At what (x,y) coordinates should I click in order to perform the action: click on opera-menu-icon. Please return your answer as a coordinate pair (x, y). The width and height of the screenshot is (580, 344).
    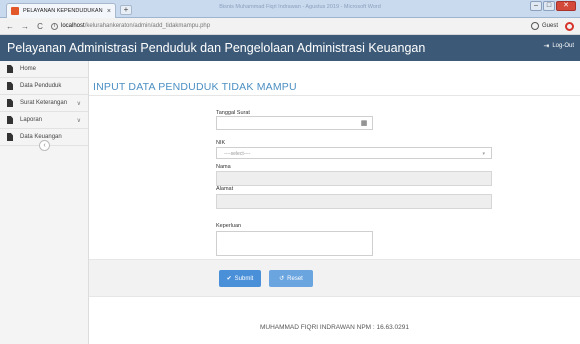
    Looking at the image, I should click on (569, 26).